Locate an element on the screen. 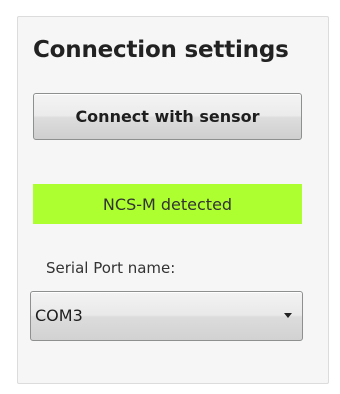  chevron-down-icon is located at coordinates (288, 315).